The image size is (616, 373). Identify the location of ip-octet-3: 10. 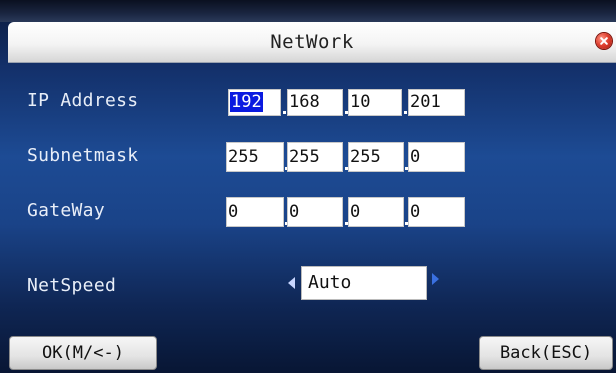
(375, 102).